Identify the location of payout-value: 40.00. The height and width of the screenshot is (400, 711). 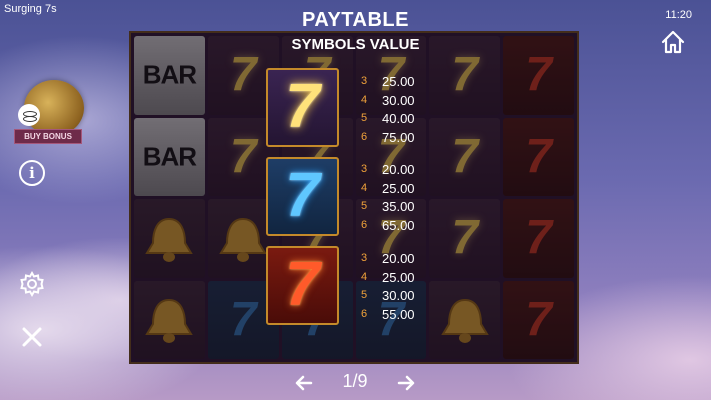
(398, 118).